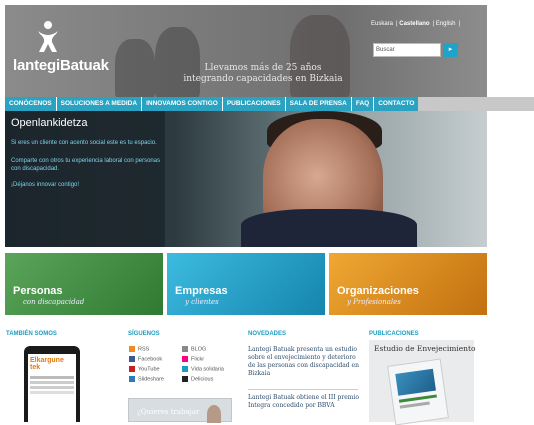  I want to click on lang-castellano: Castellano, so click(414, 24).